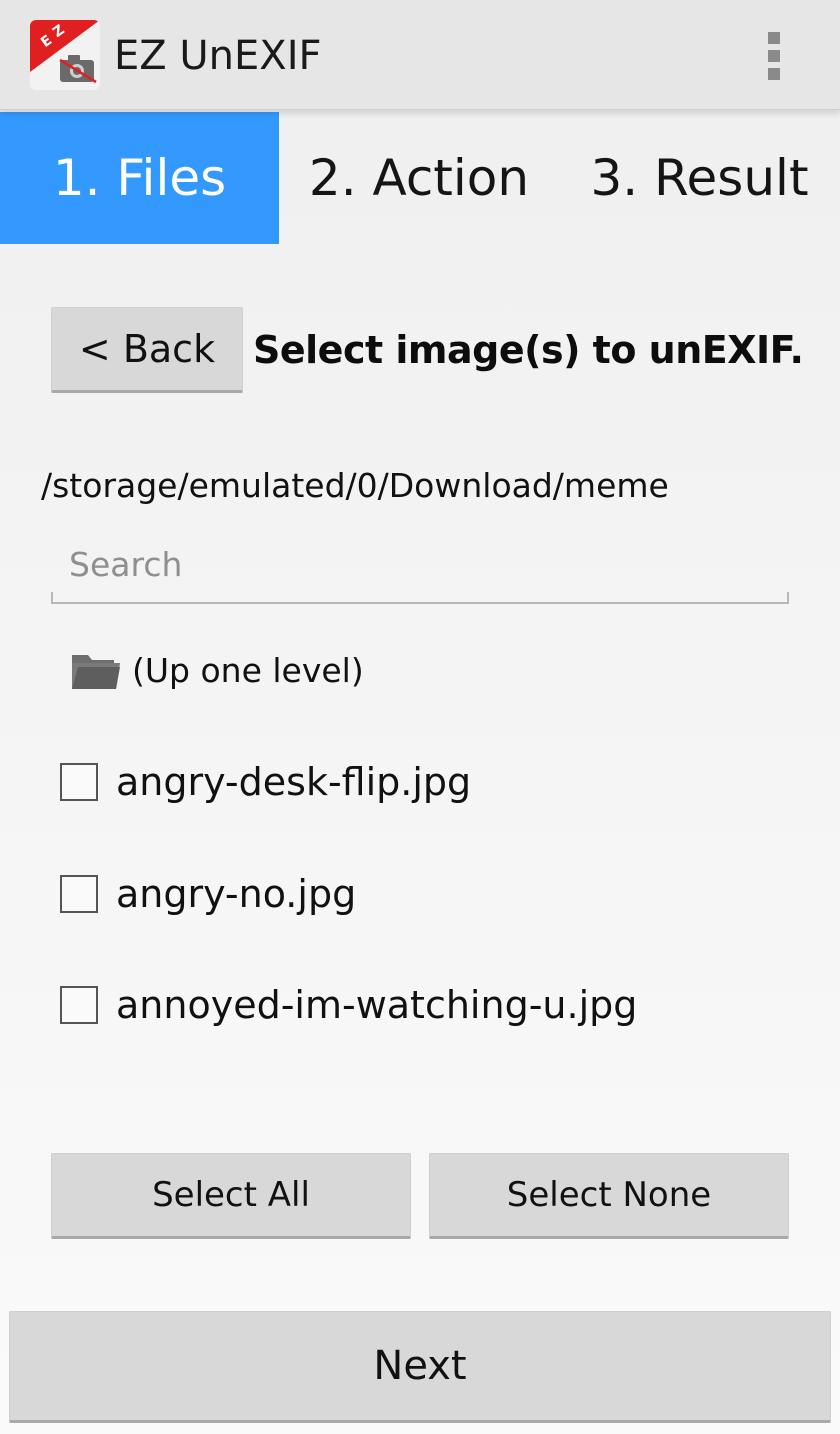  What do you see at coordinates (248, 670) in the screenshot?
I see `up-one-level-label: (Up one level)` at bounding box center [248, 670].